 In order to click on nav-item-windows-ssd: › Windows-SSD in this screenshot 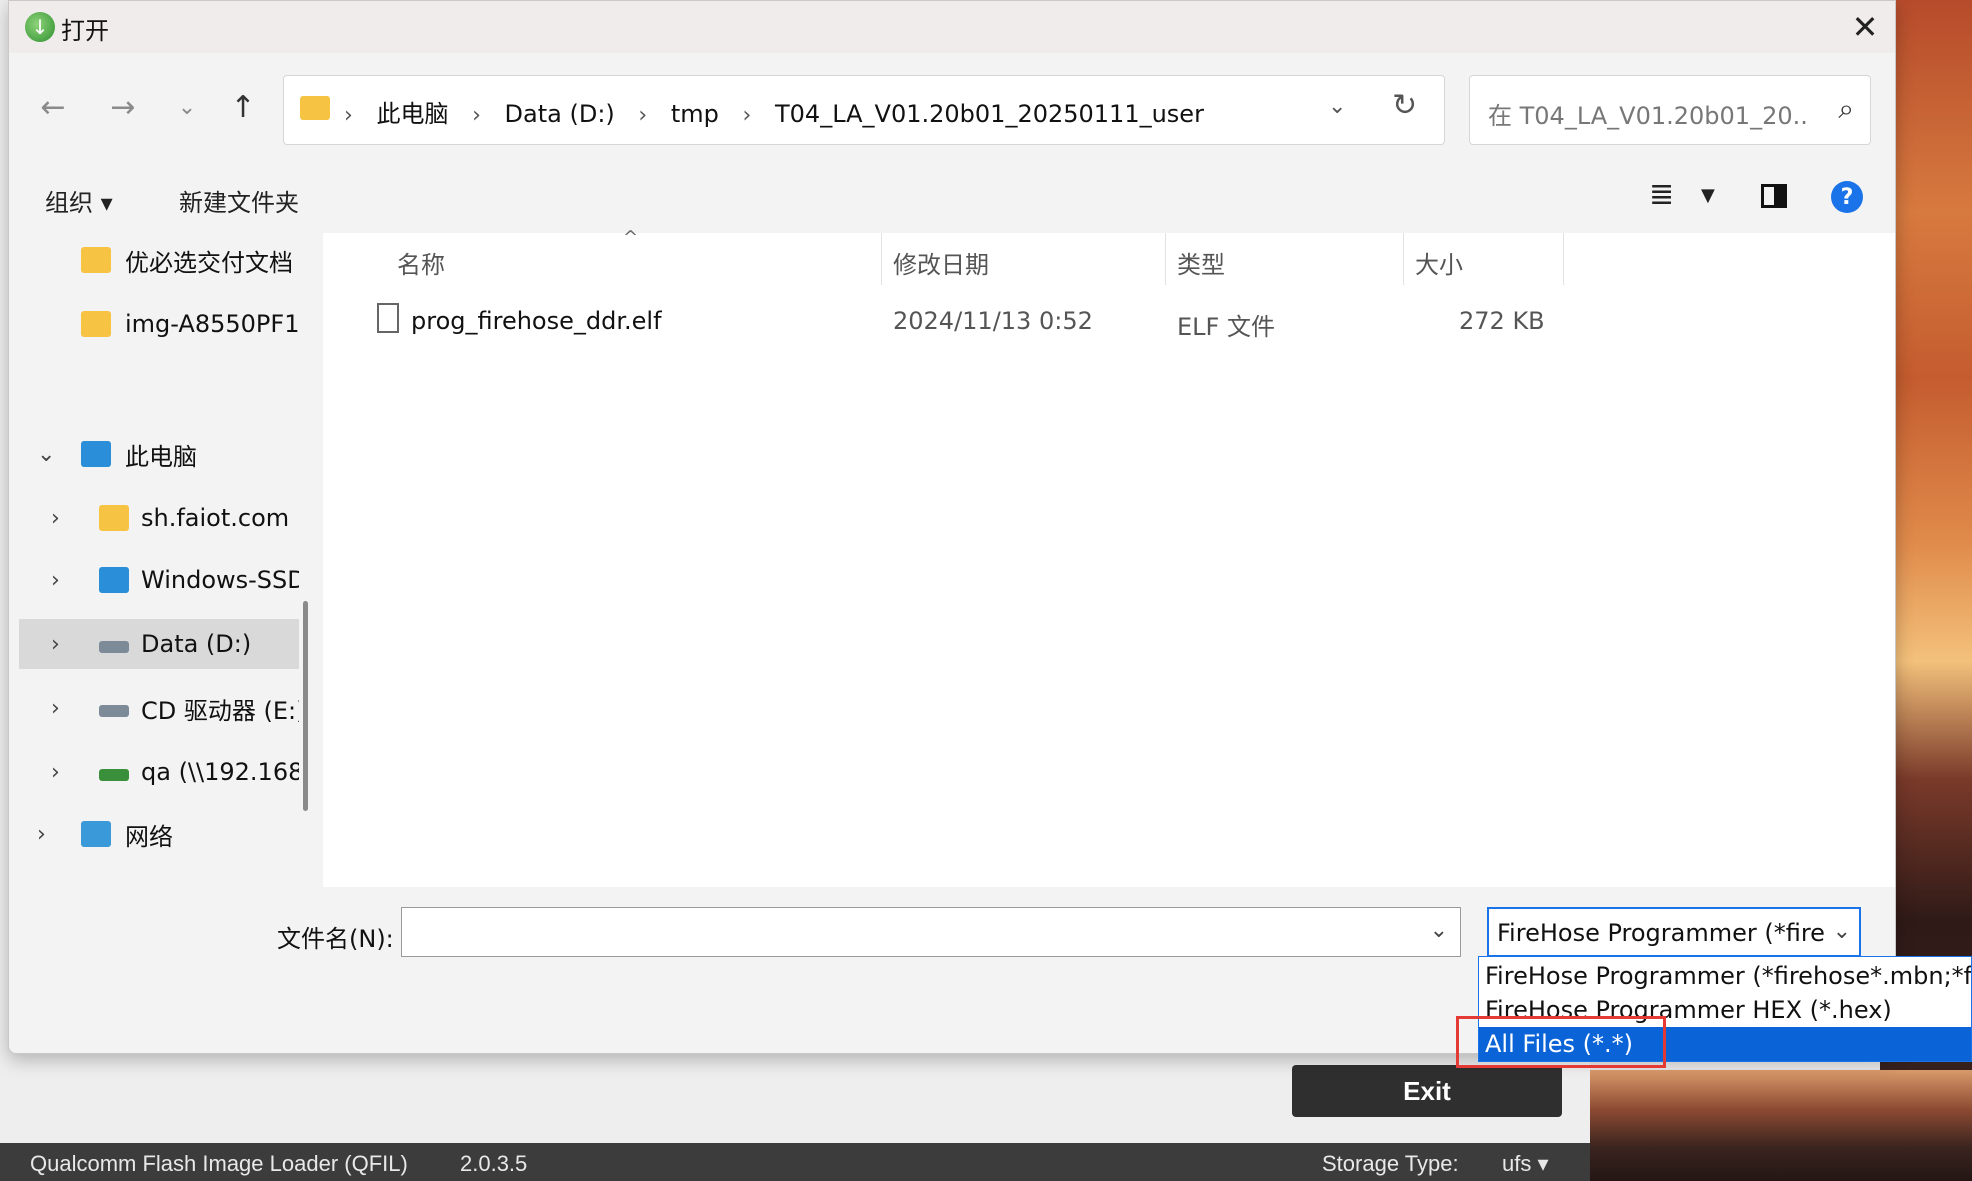, I will do `click(159, 580)`.